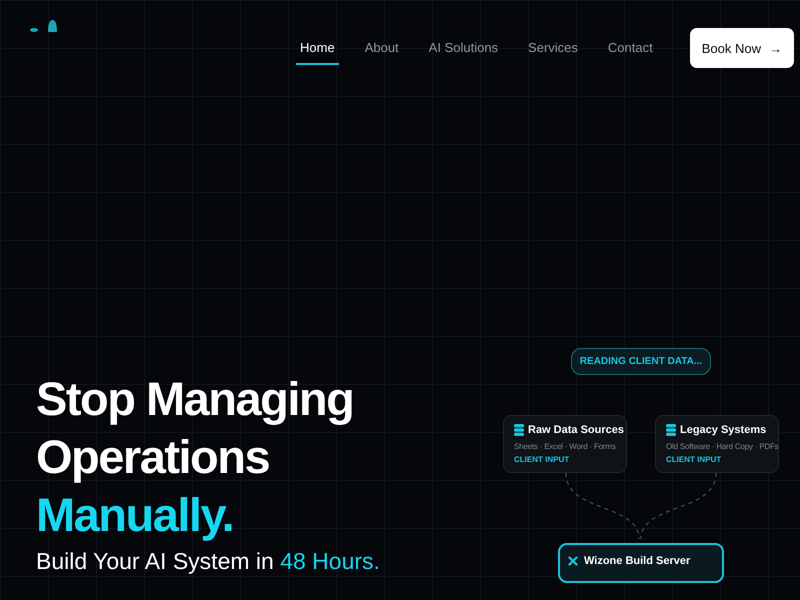 Image resolution: width=800 pixels, height=600 pixels. Describe the element at coordinates (775, 48) in the screenshot. I see `arrow-icon: →` at that location.